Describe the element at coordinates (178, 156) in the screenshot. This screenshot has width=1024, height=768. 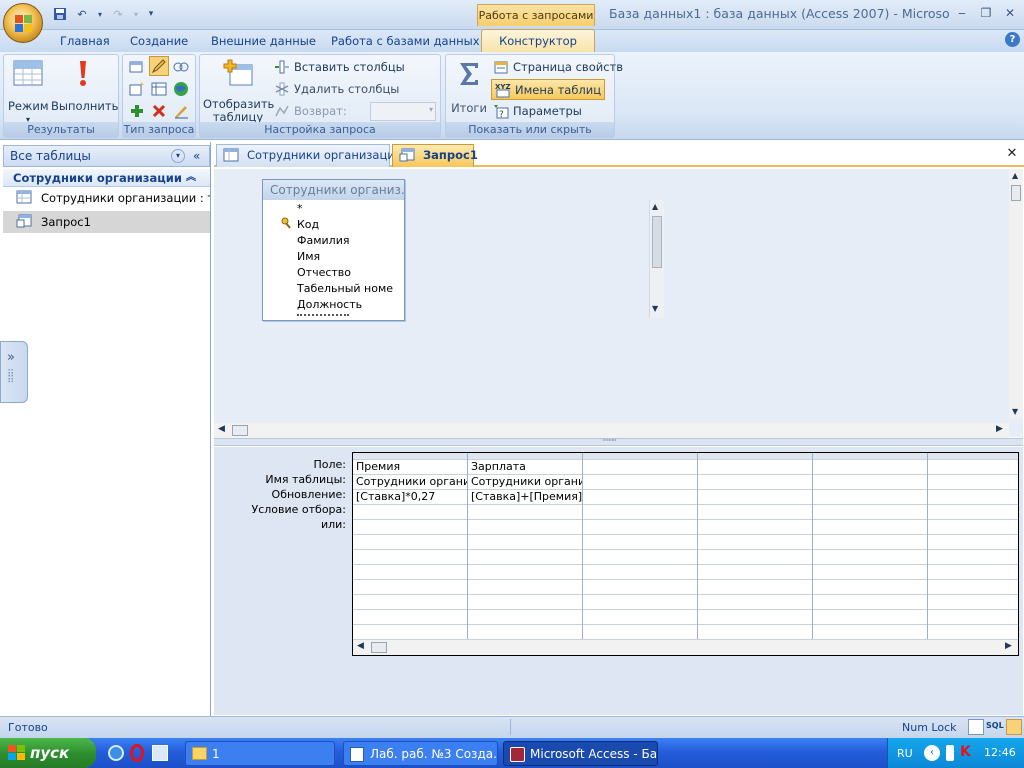
I see `nav-menu-dropdown-icon: ▾` at that location.